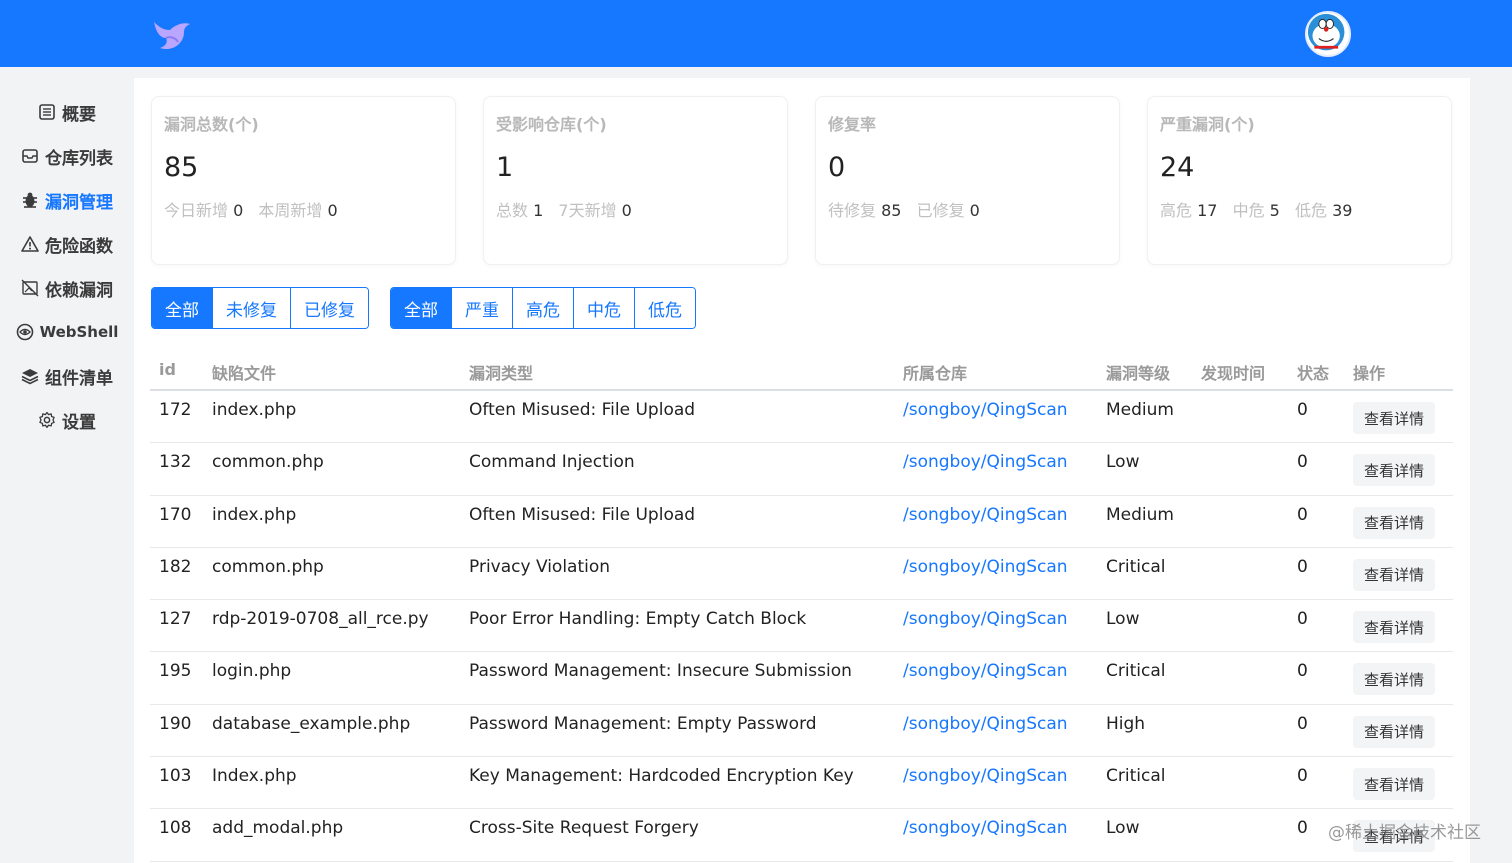 This screenshot has height=863, width=1512. Describe the element at coordinates (252, 671) in the screenshot. I see `cell-file: login.php` at that location.